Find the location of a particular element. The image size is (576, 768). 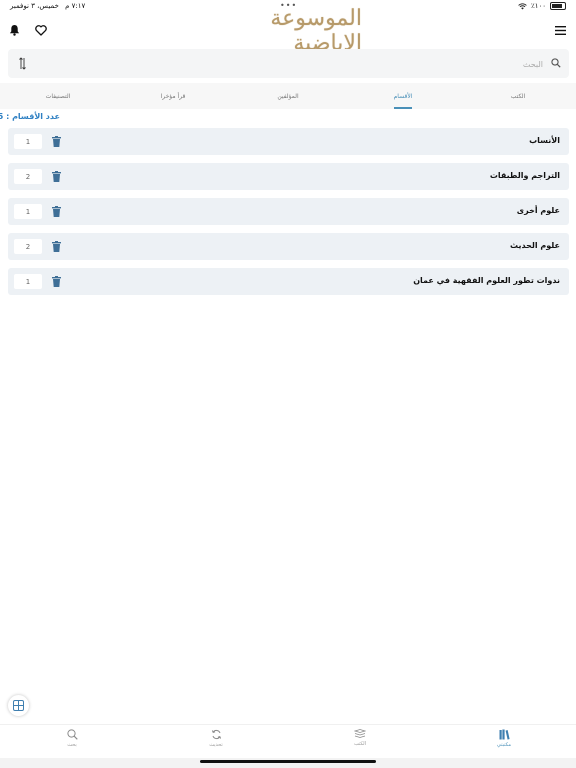

menu-hamburger-icon is located at coordinates (560, 30).